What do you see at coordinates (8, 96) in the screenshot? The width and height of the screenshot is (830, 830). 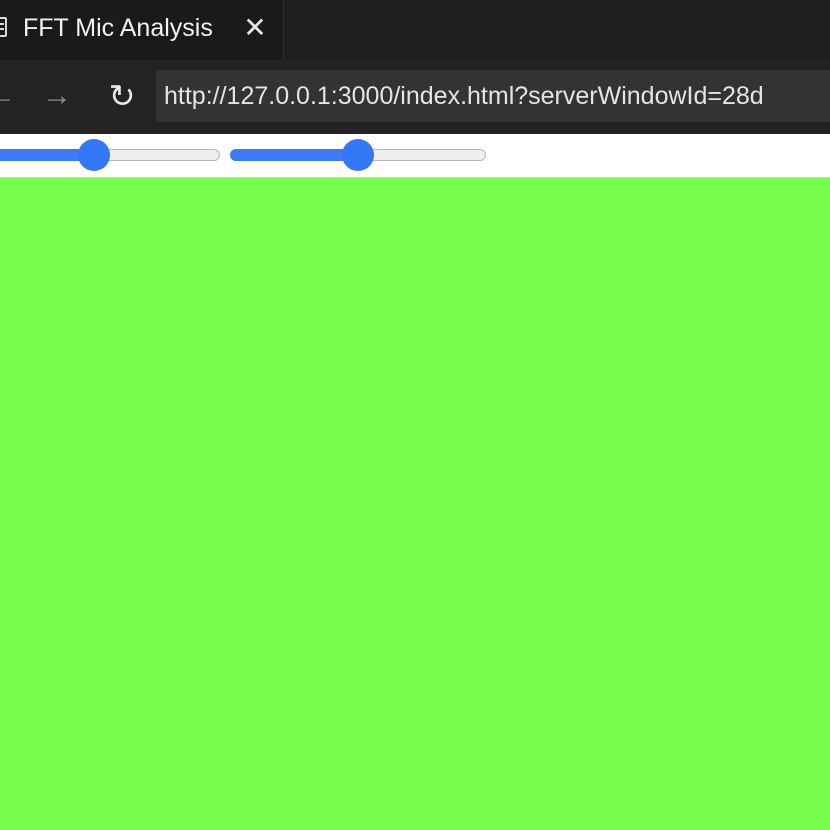 I see `back-button: ←` at bounding box center [8, 96].